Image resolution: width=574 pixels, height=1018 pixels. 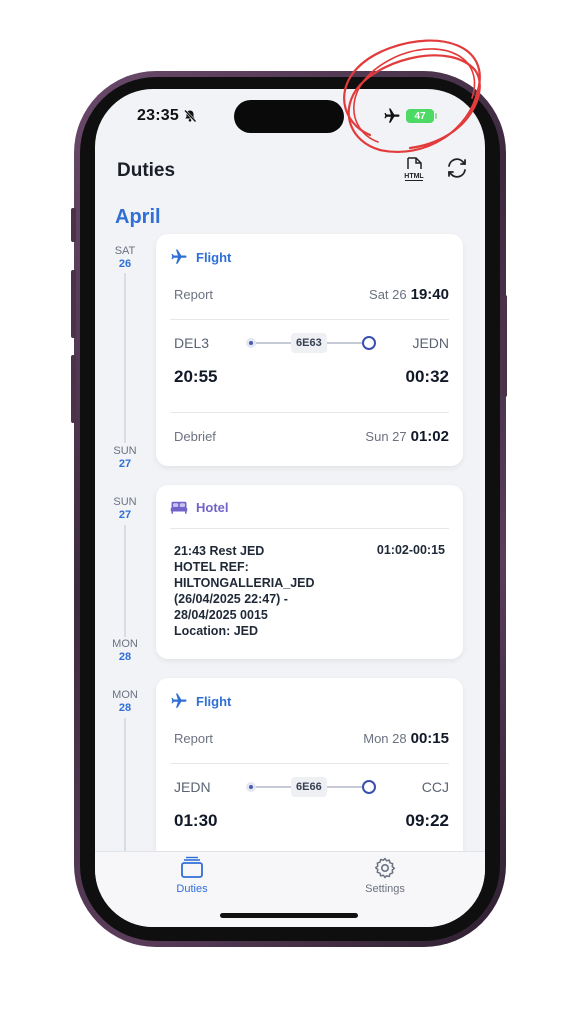 I want to click on battery-level: 47, so click(x=420, y=116).